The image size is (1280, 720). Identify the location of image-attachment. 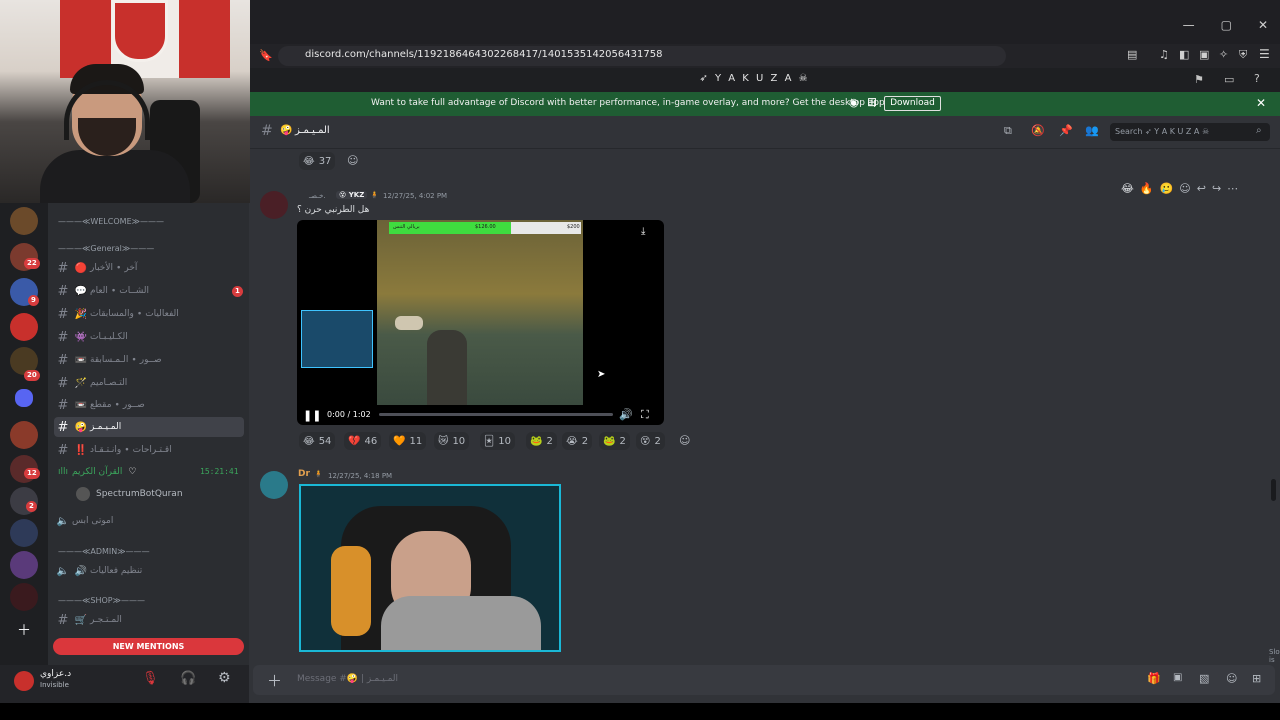
(430, 568).